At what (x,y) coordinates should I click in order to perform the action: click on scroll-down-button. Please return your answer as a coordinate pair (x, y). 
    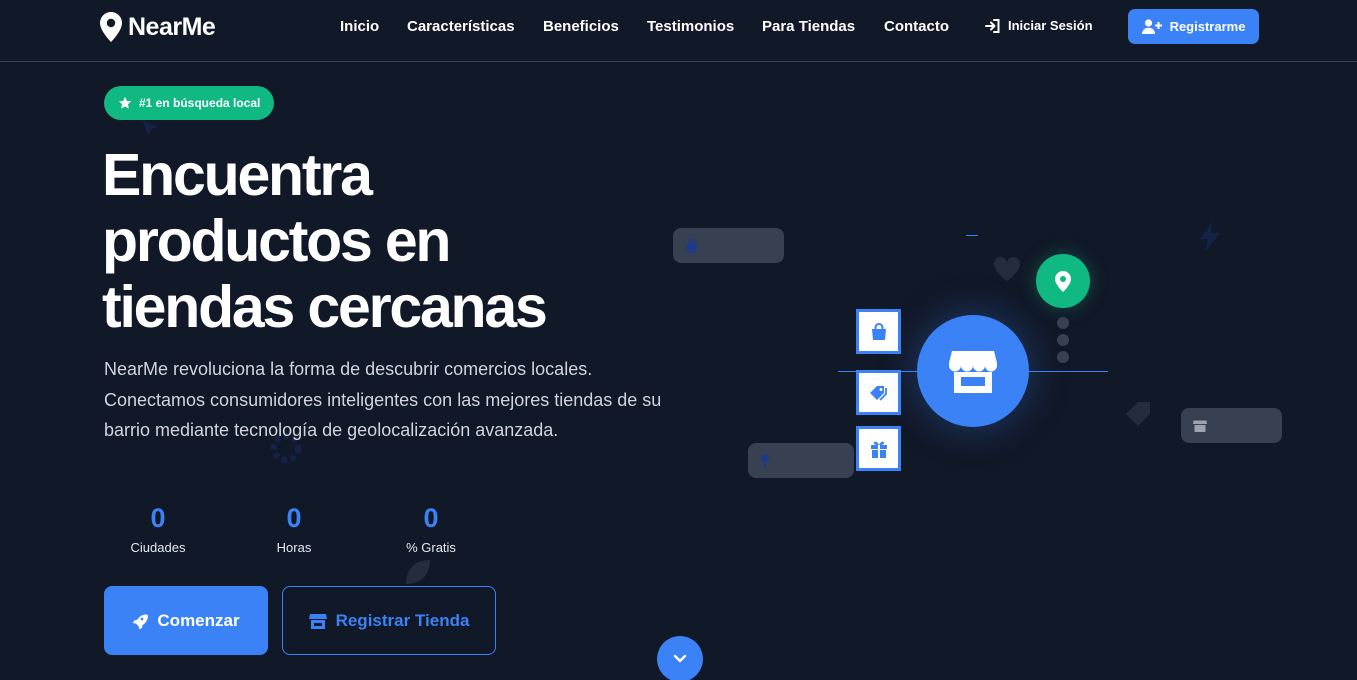
    Looking at the image, I should click on (680, 658).